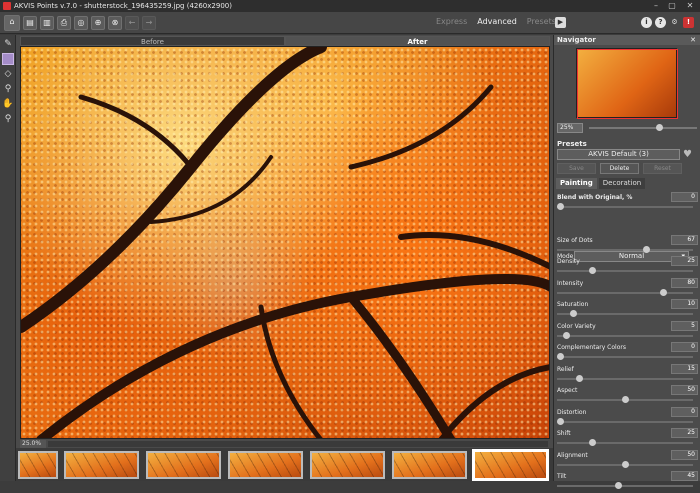  What do you see at coordinates (564, 433) in the screenshot?
I see `param-label: Shift` at bounding box center [564, 433].